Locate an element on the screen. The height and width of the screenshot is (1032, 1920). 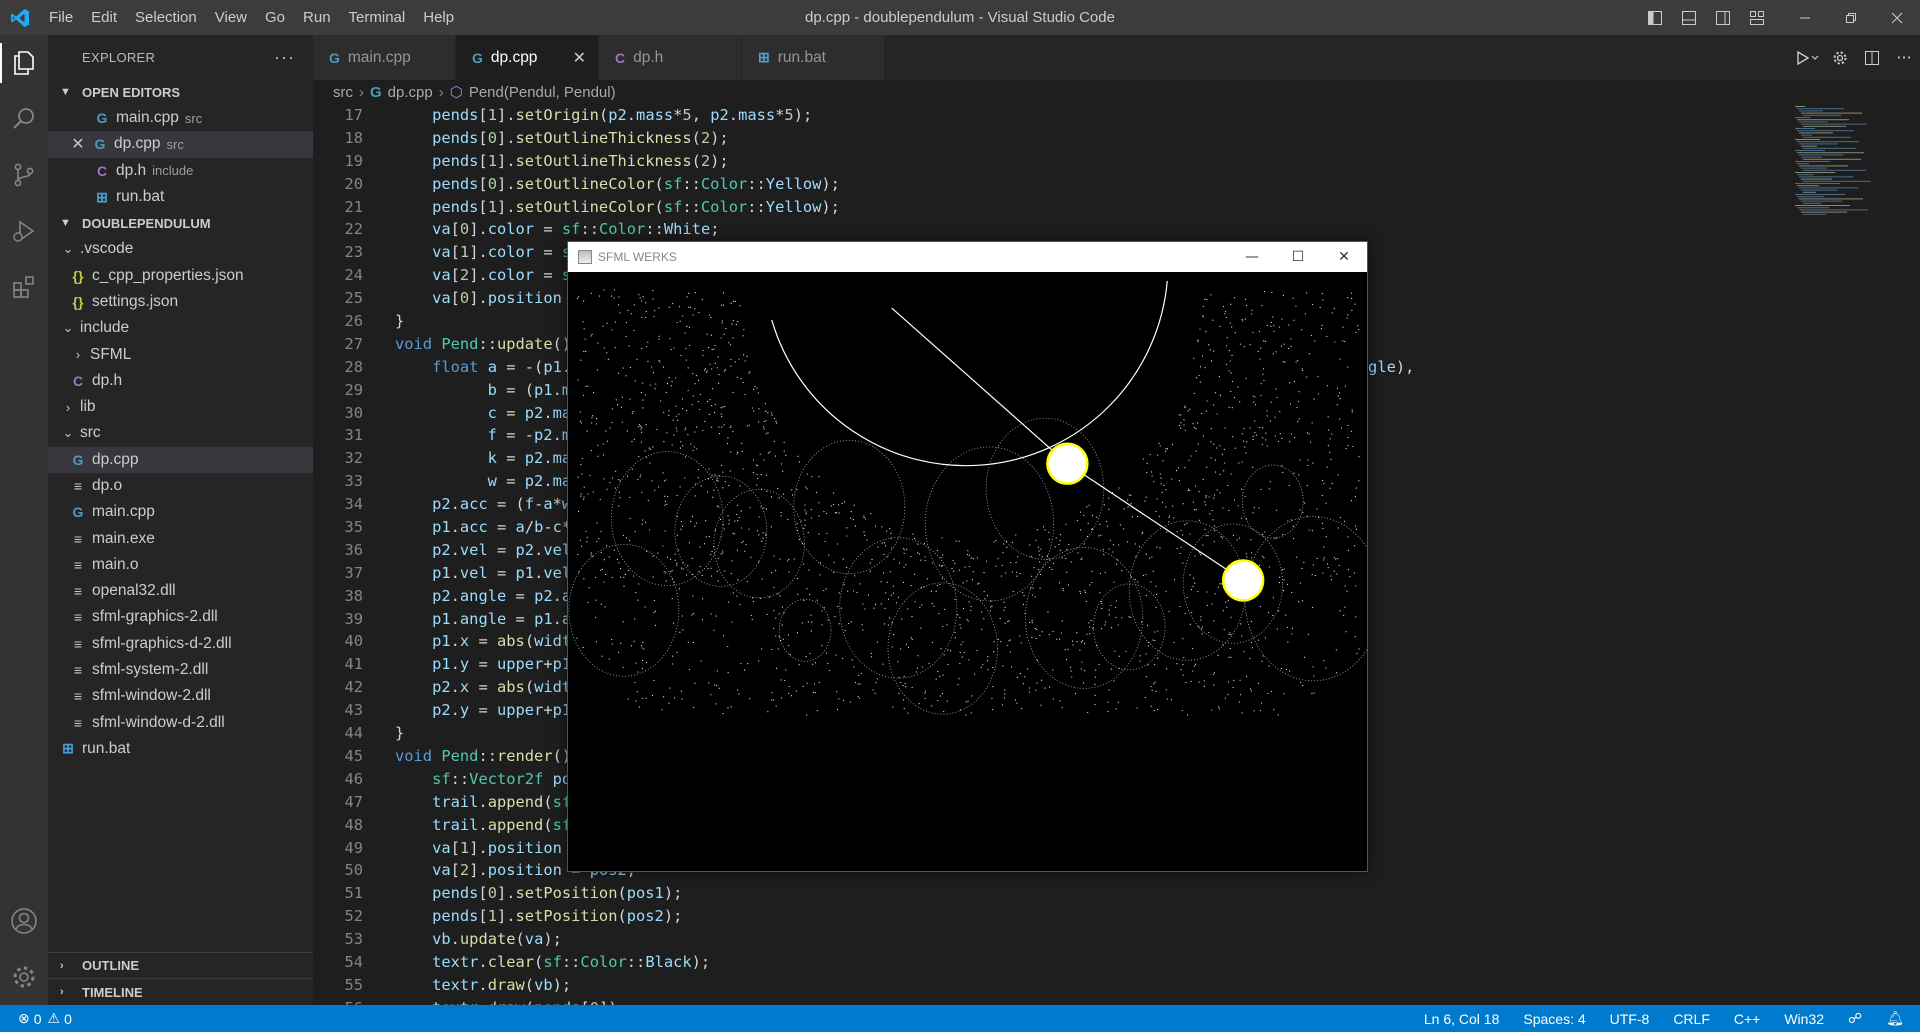
code-line: 54 textr.clear(sf::Color::Black); is located at coordinates (1048, 962).